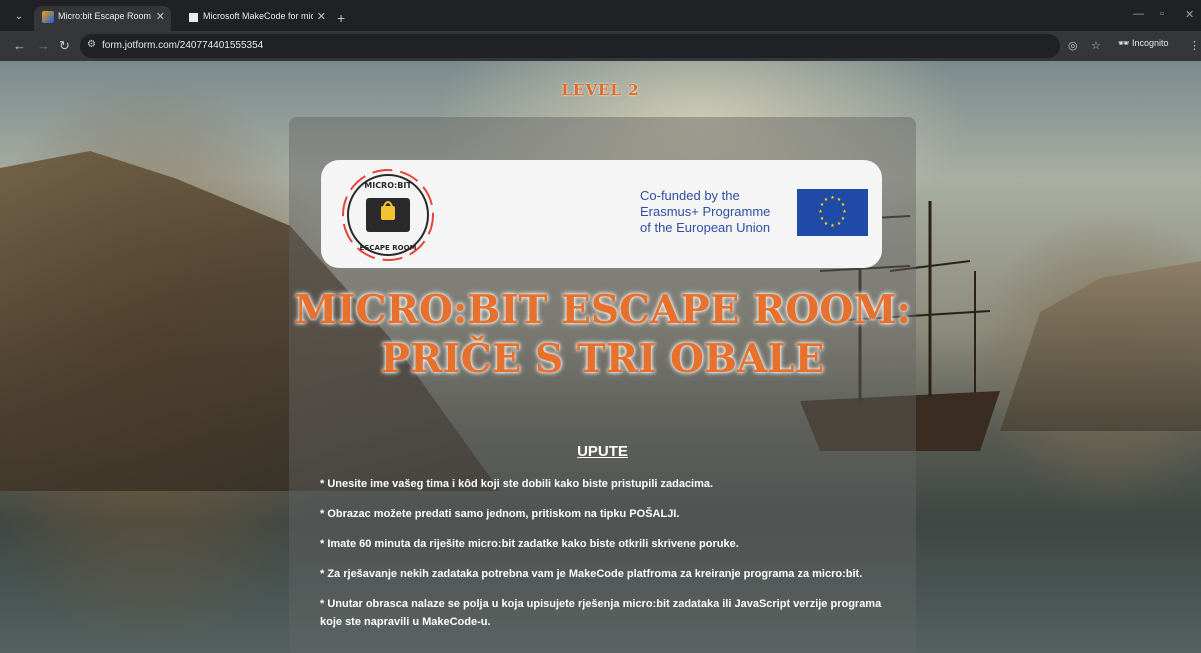 This screenshot has width=1201, height=653. What do you see at coordinates (705, 227) in the screenshot?
I see `eu-line-3: of the European Union` at bounding box center [705, 227].